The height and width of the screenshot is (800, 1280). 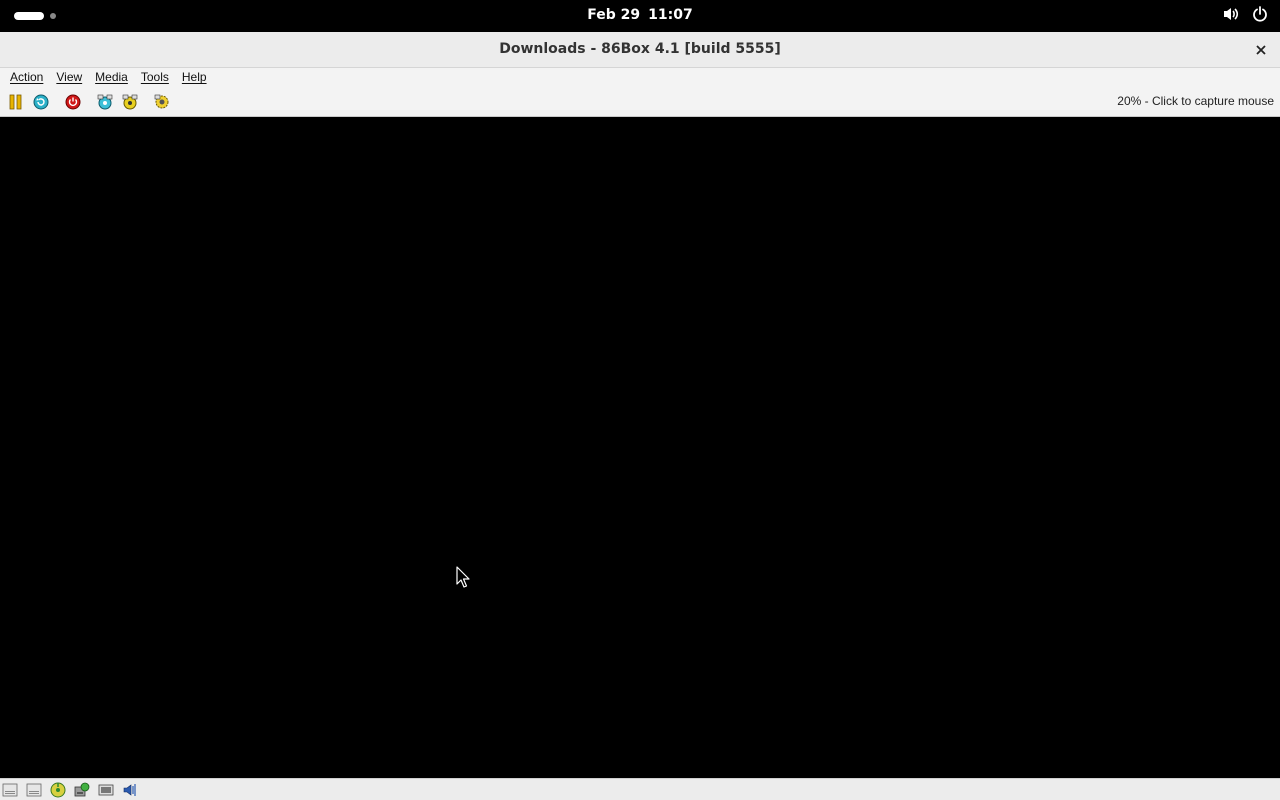 I want to click on hard-disk-icon, so click(x=82, y=790).